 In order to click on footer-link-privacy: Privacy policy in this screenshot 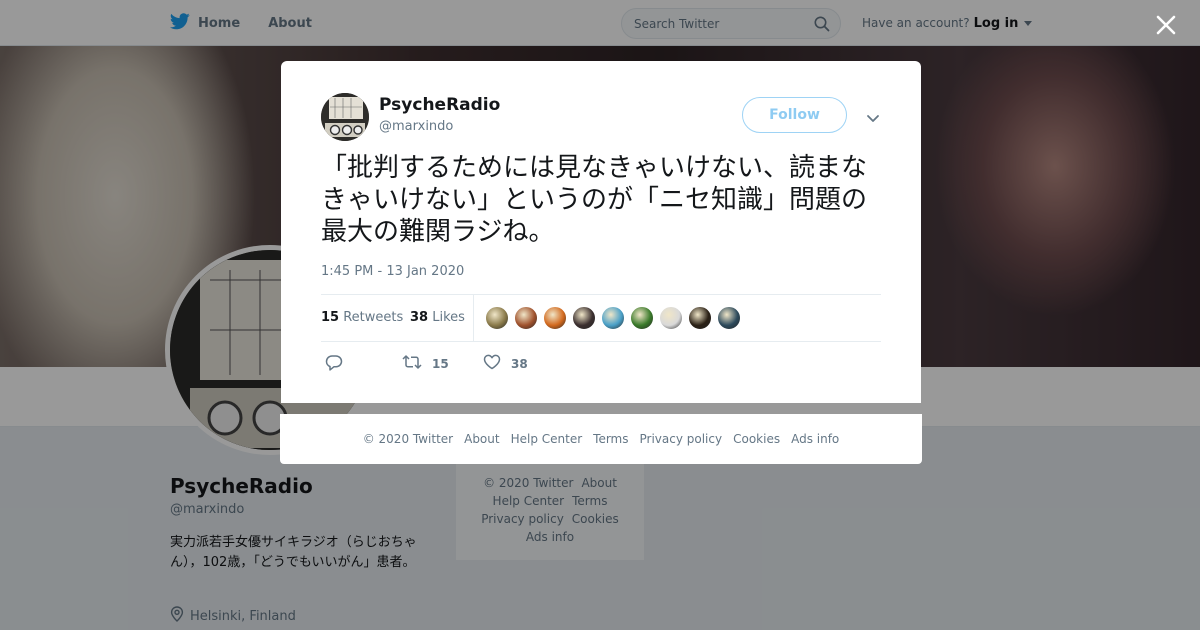, I will do `click(681, 439)`.